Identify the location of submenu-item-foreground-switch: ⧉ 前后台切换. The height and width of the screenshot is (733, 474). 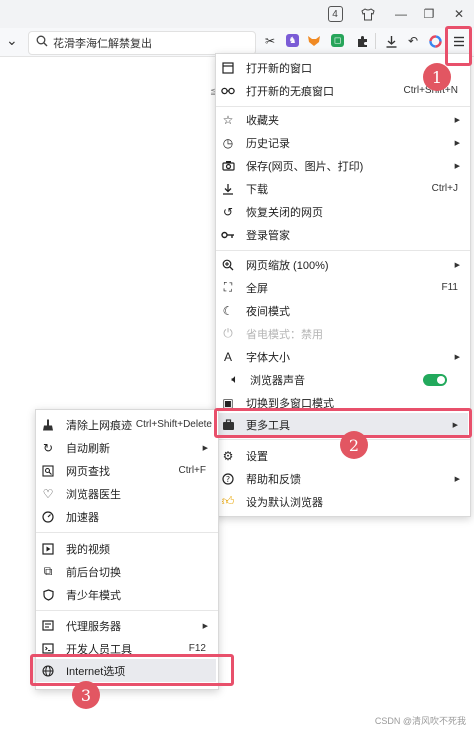
(127, 571).